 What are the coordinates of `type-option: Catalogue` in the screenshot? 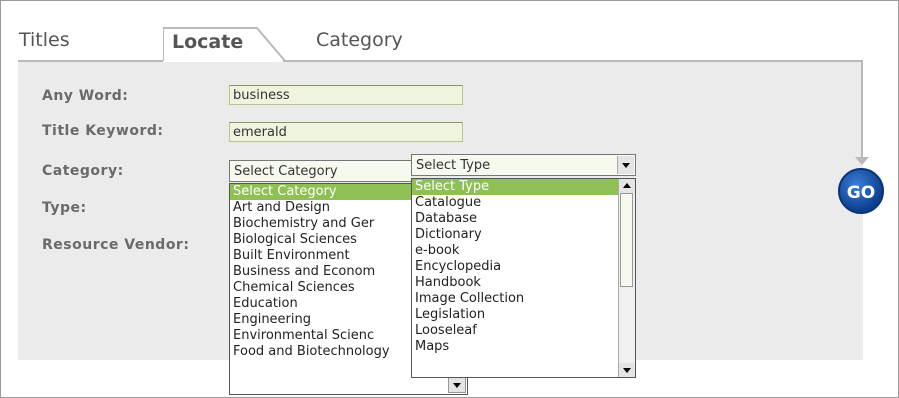 It's located at (523, 203).